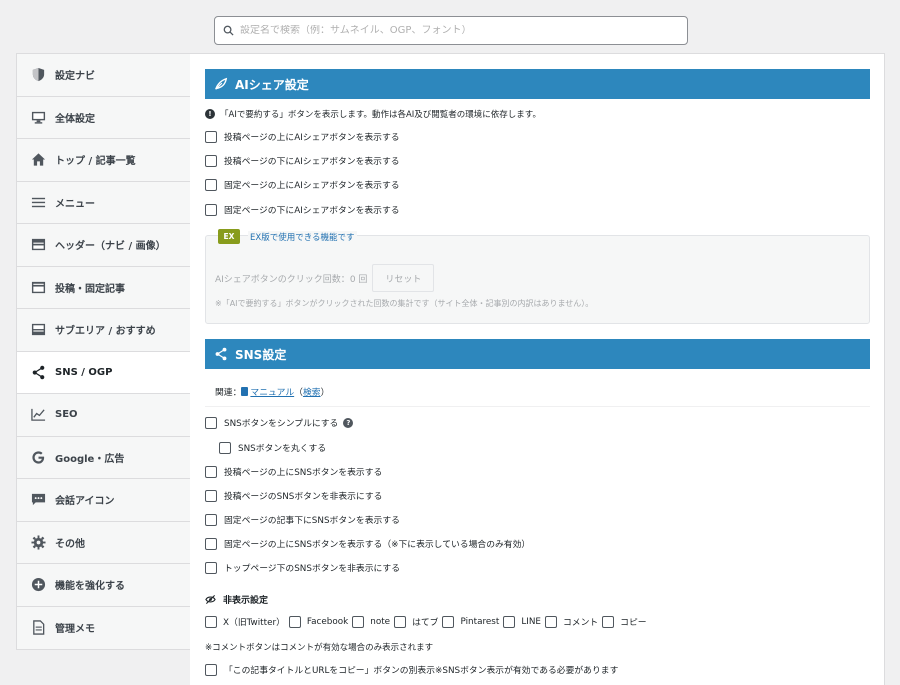  Describe the element at coordinates (302, 184) in the screenshot. I see `ai-share-option-page-top: 固定ページの上にAIシェアボタンを表示する` at that location.